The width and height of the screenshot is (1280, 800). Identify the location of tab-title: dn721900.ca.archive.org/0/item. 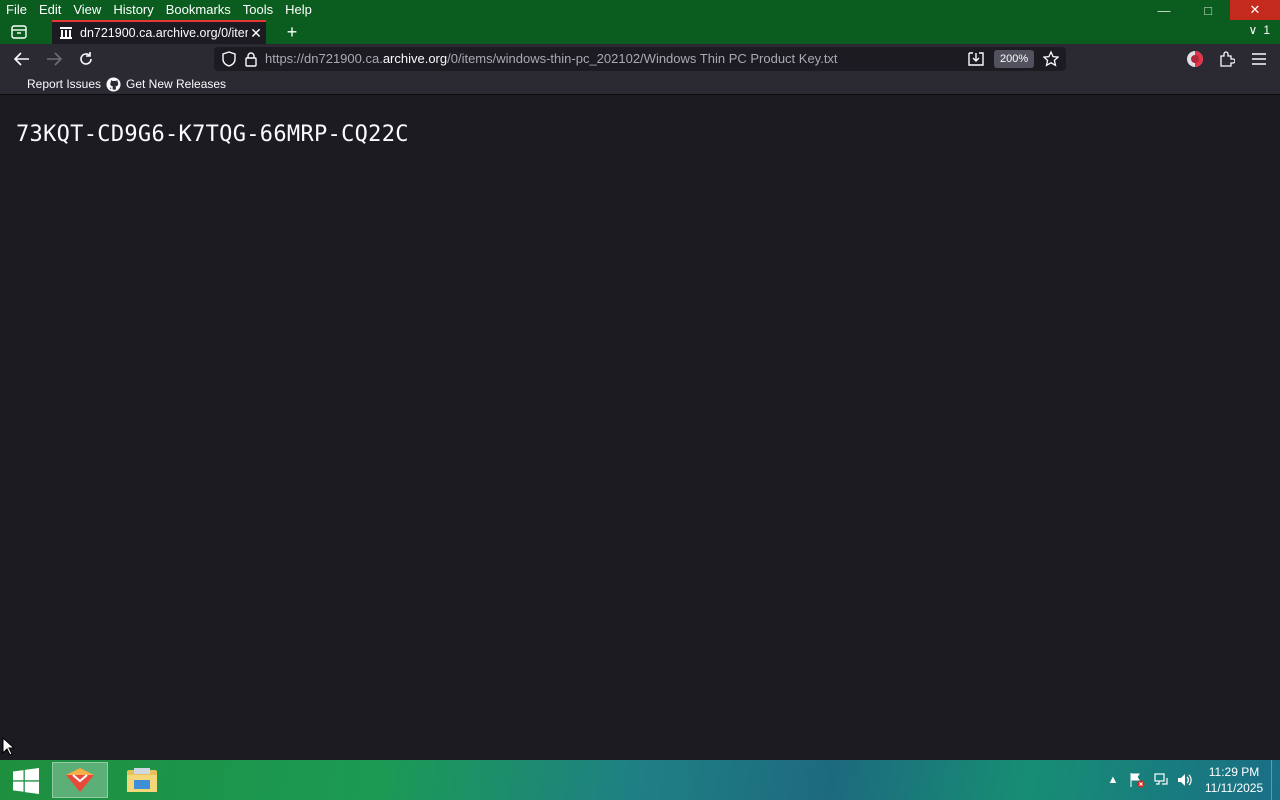
(164, 33).